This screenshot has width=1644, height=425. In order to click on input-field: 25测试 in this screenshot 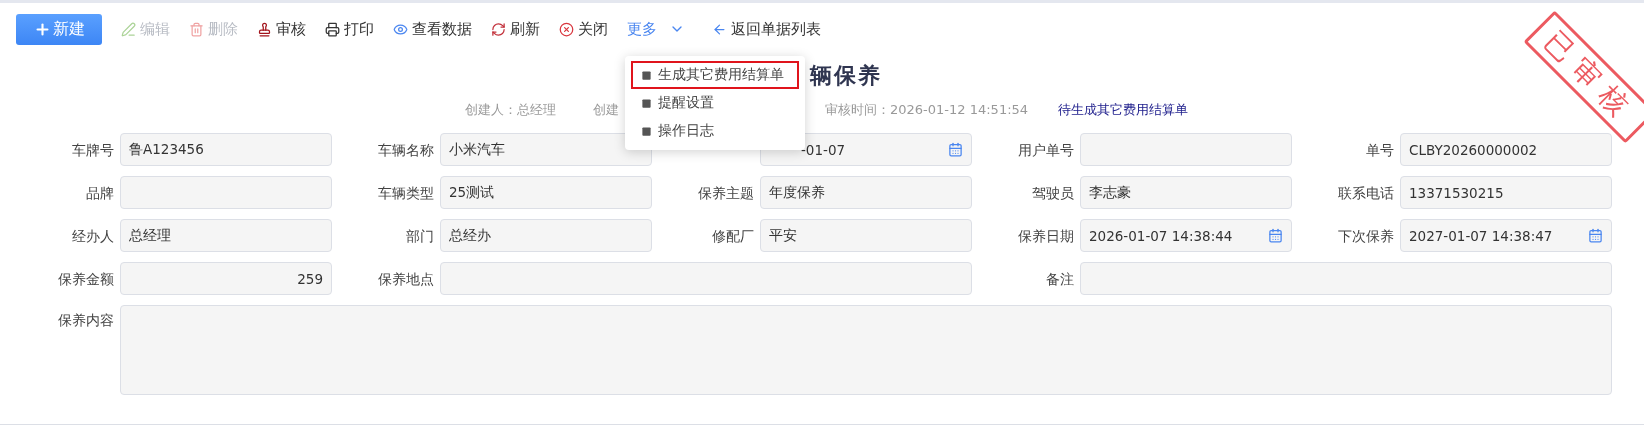, I will do `click(546, 192)`.